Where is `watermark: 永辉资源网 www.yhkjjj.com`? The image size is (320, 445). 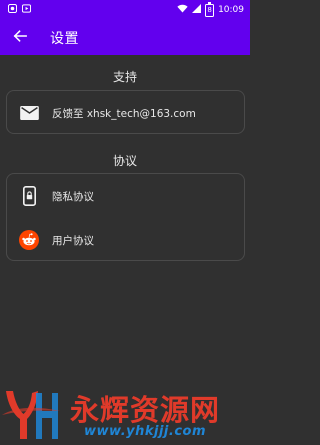
watermark: 永辉资源网 www.yhkjjj.com is located at coordinates (125, 415).